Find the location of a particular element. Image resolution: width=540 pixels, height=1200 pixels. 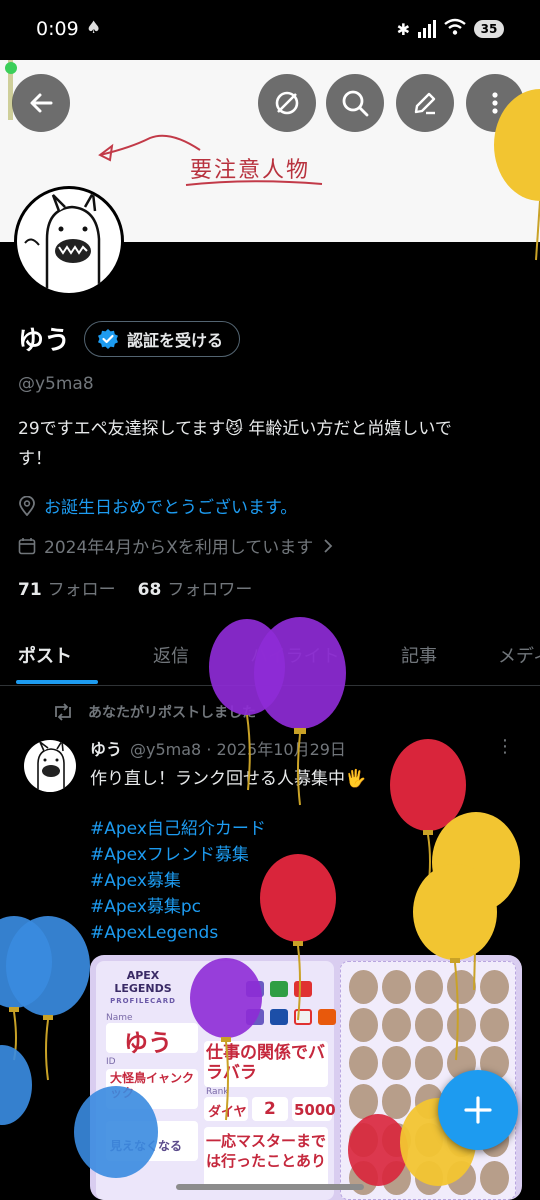

get-verified-label: 認証を受ける is located at coordinates (175, 340).